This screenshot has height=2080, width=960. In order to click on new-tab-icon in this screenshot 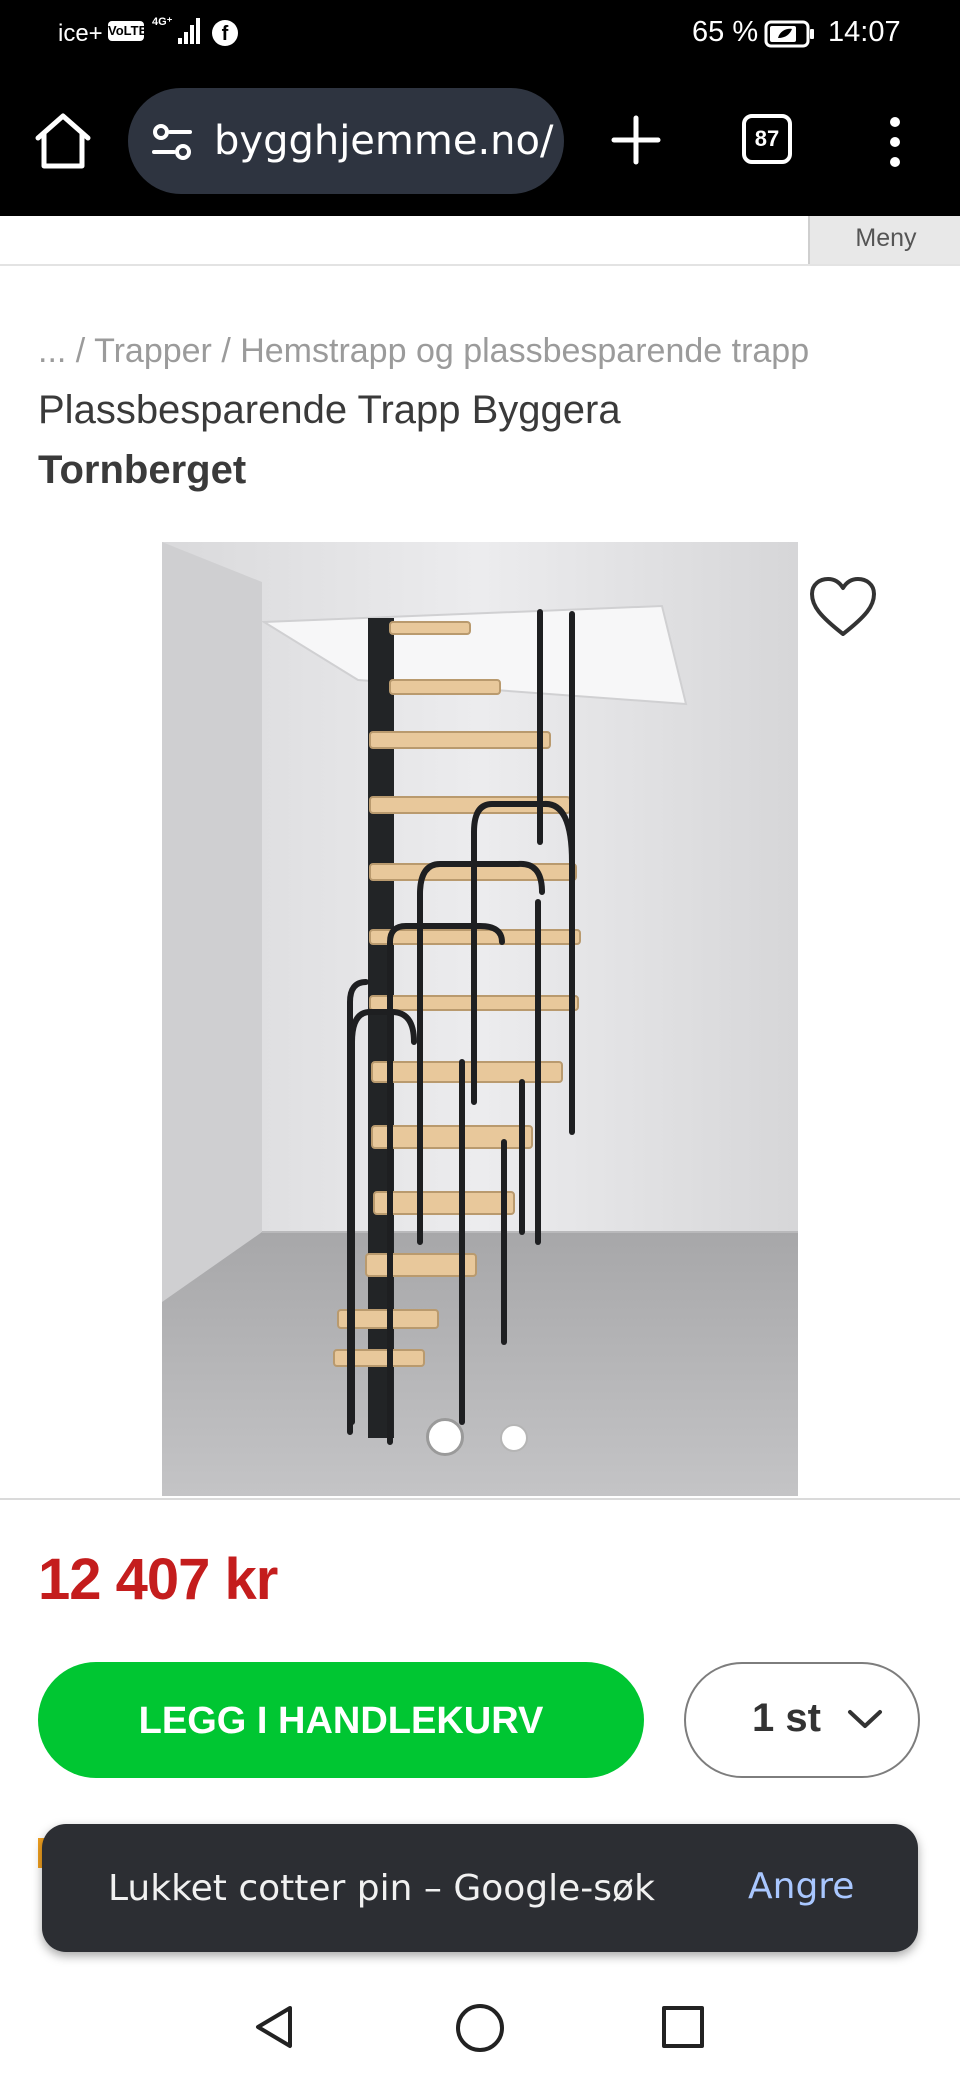, I will do `click(636, 140)`.